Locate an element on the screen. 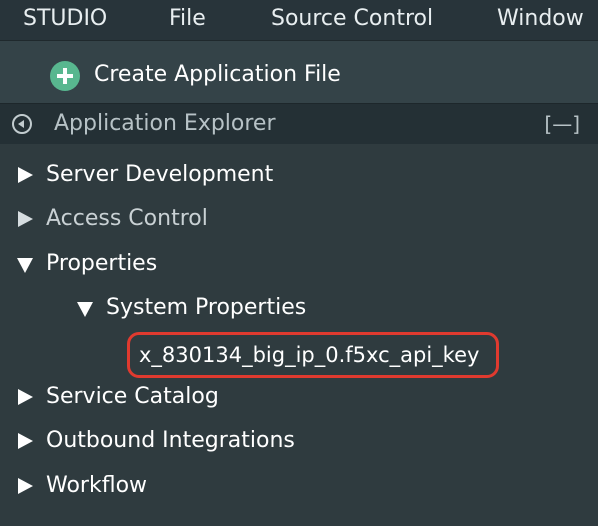 Image resolution: width=598 pixels, height=526 pixels. tree-item-label: Server Development is located at coordinates (160, 174).